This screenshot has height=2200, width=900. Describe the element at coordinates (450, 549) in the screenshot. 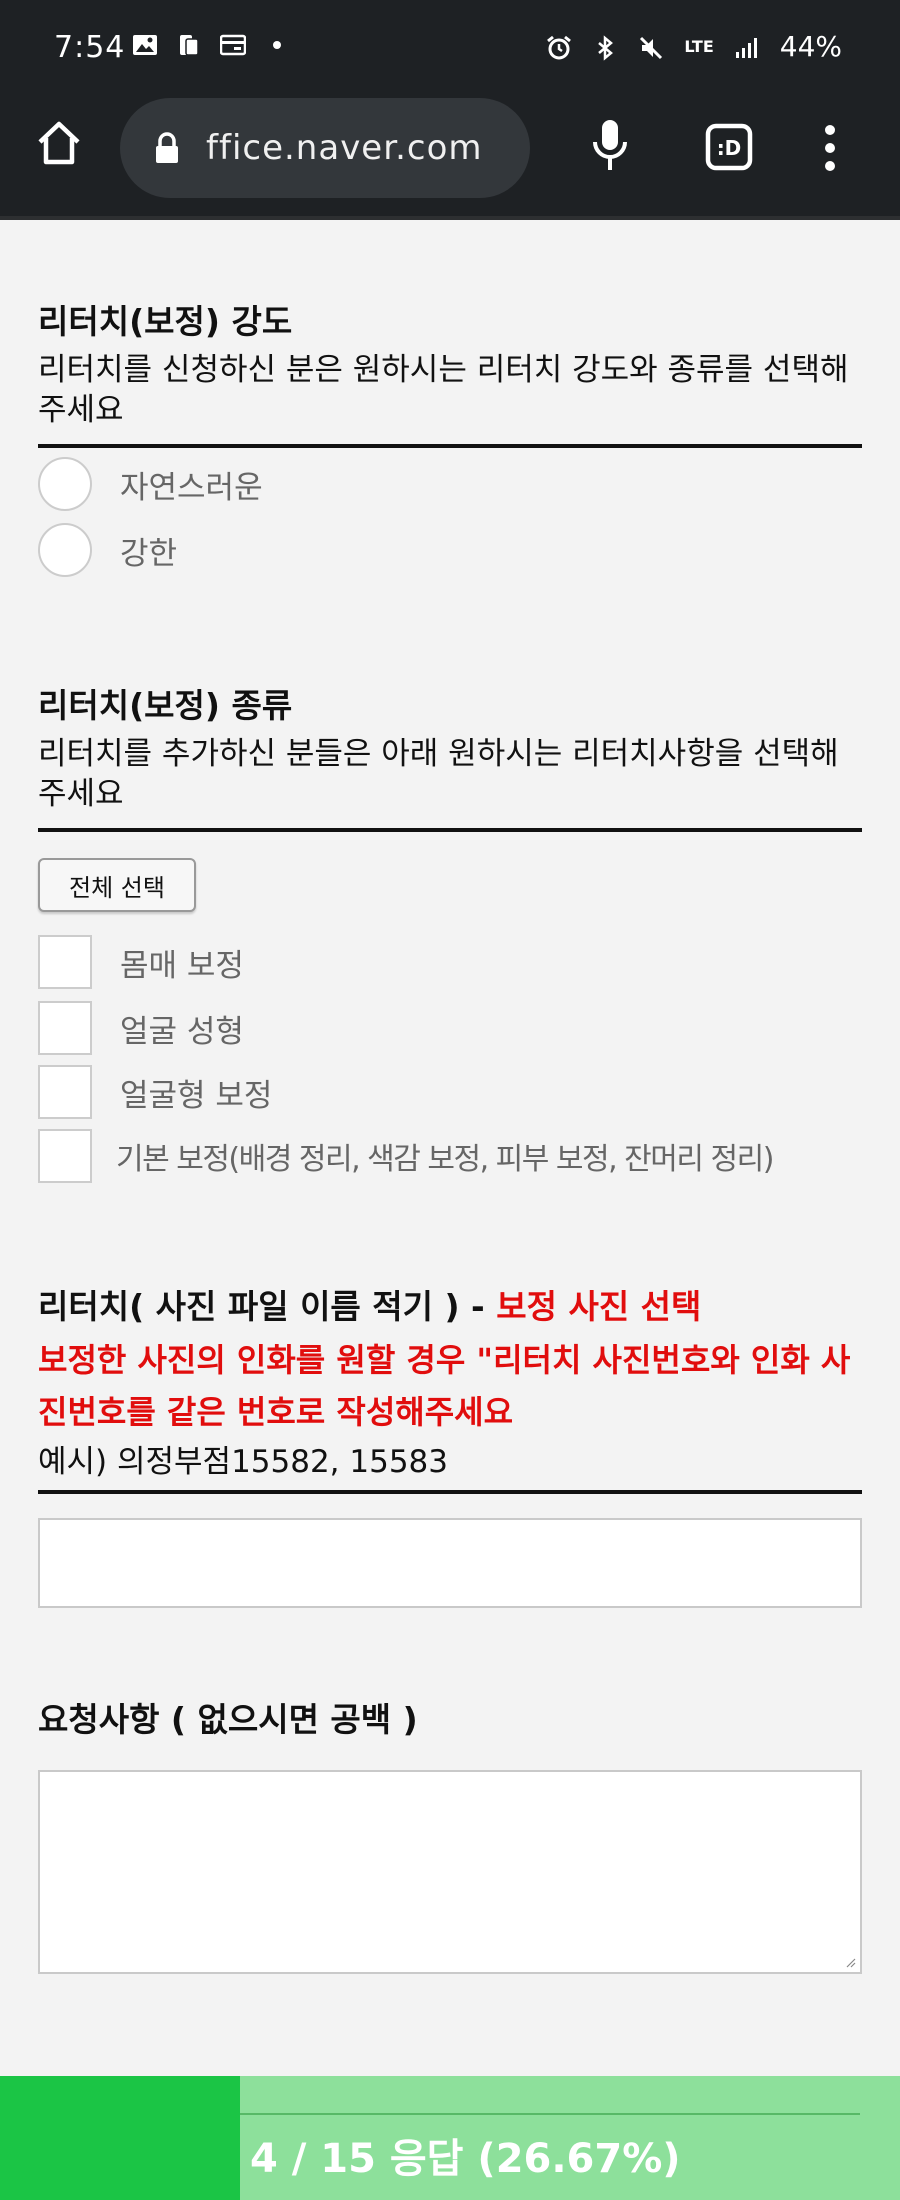

I see `radio-option-strong: 강한` at that location.